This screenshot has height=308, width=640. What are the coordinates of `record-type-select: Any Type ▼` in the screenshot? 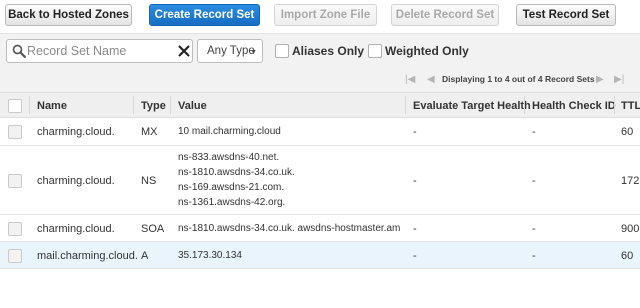 It's located at (230, 51).